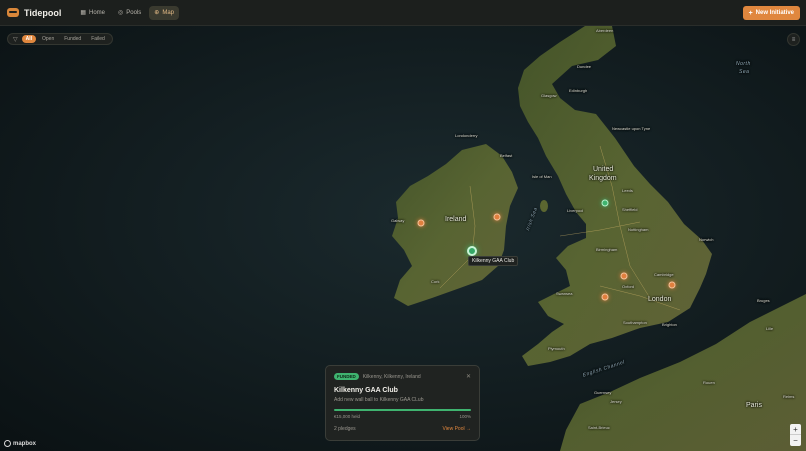 This screenshot has width=806, height=451. What do you see at coordinates (157, 13) in the screenshot?
I see `globe-icon: ⊕` at bounding box center [157, 13].